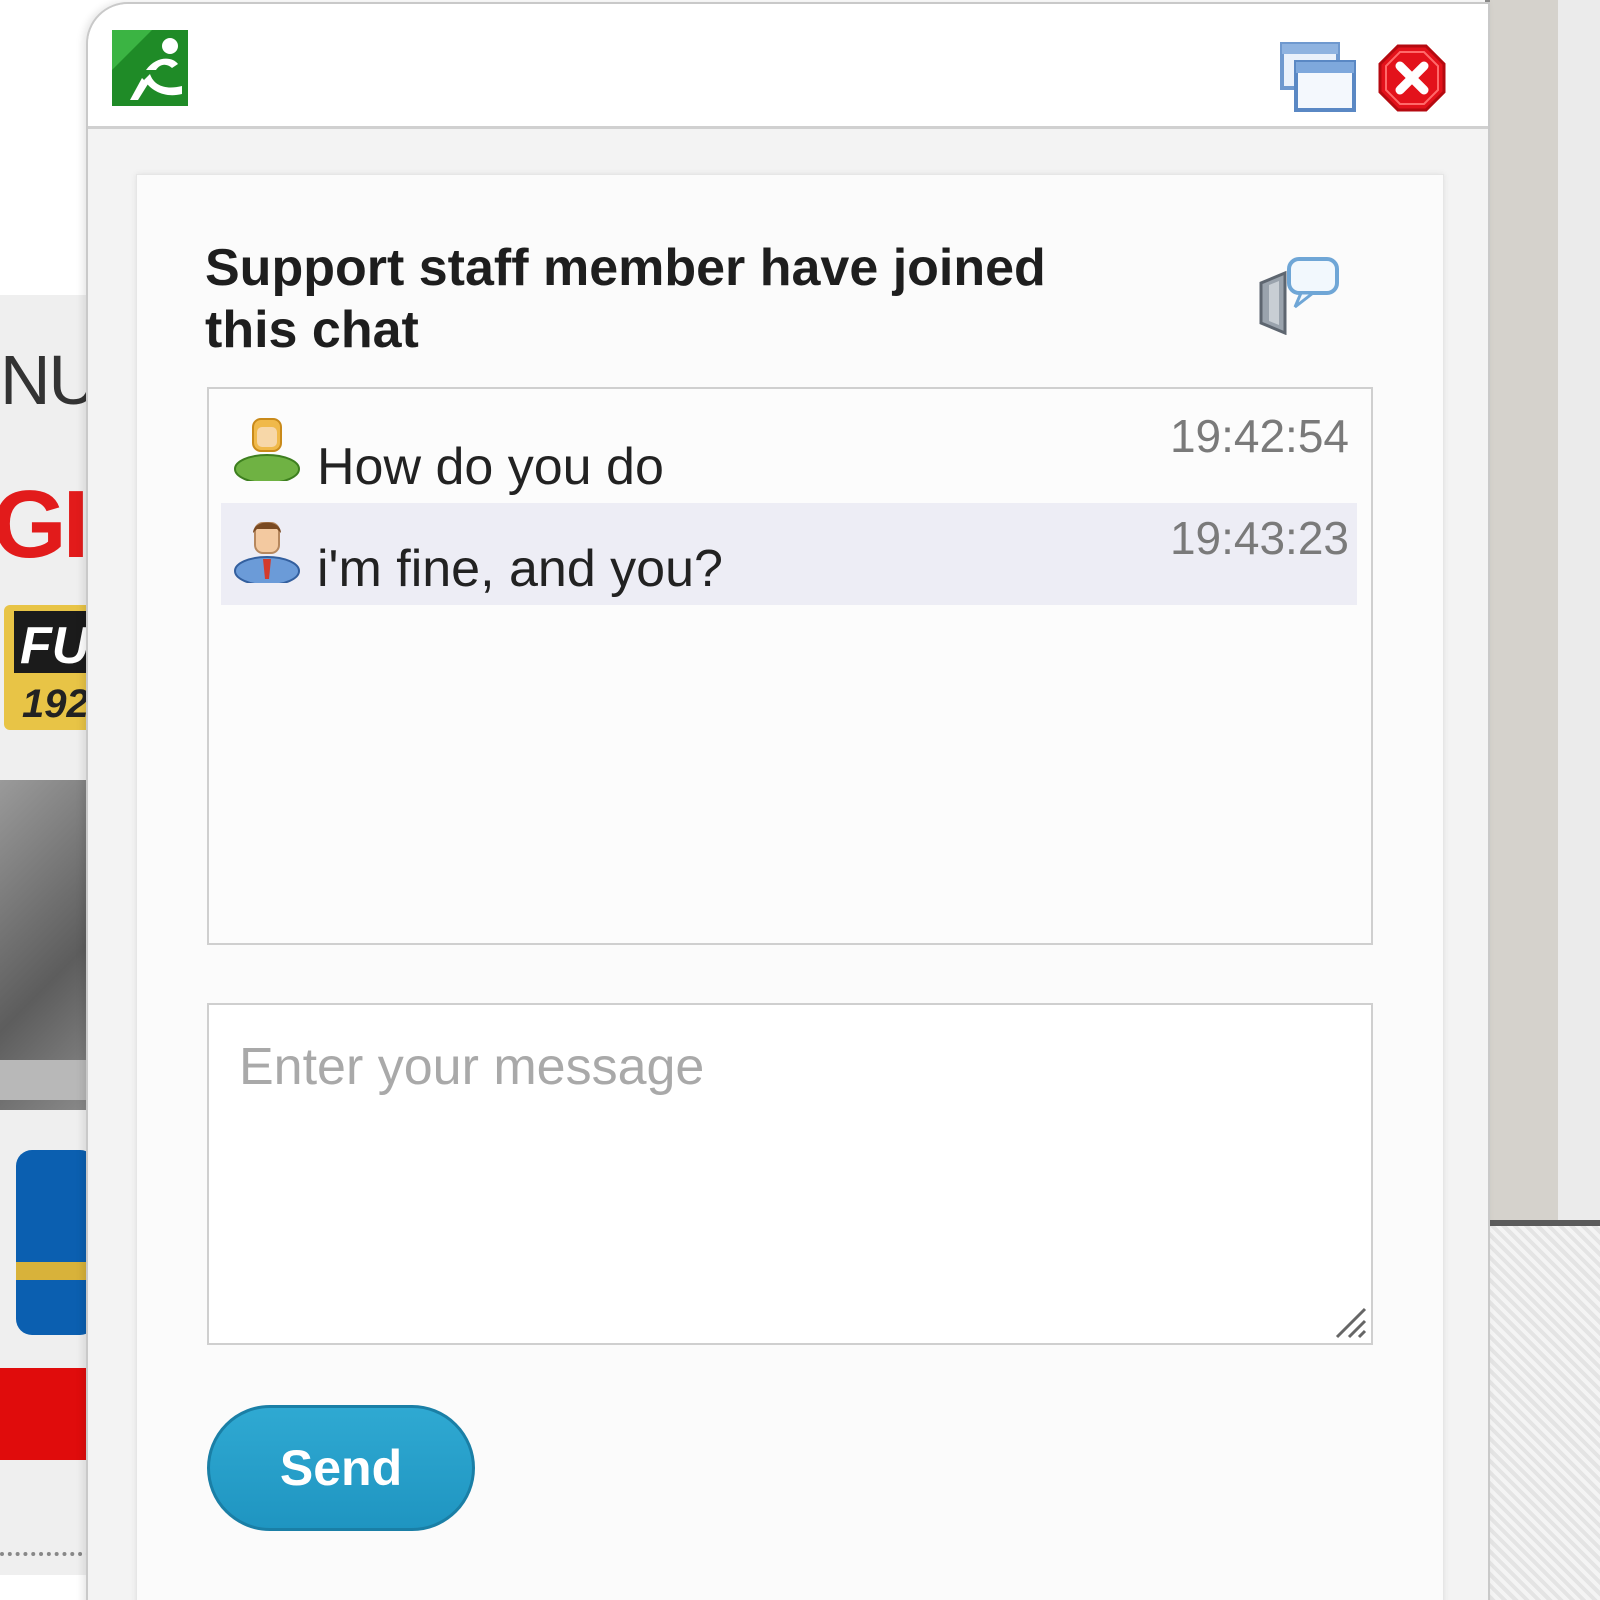  I want to click on background-intel-stripe, so click(53, 1271).